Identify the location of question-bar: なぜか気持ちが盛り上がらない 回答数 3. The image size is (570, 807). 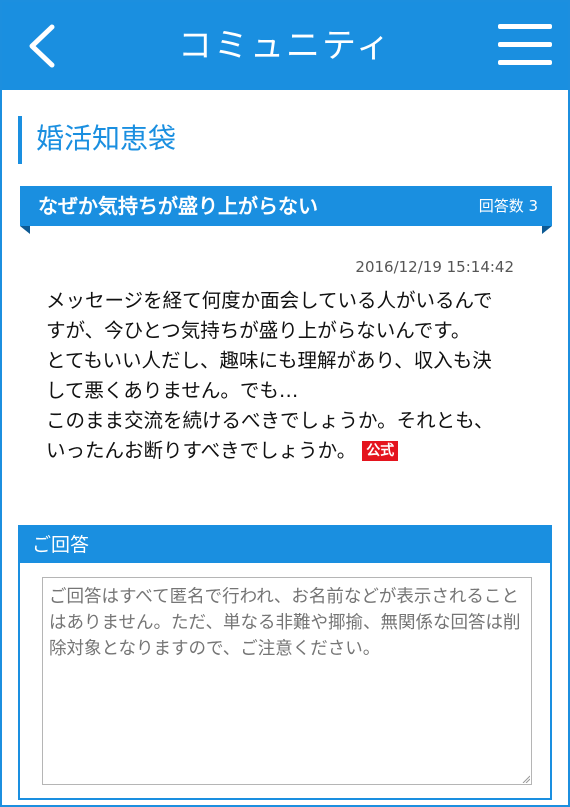
(286, 206).